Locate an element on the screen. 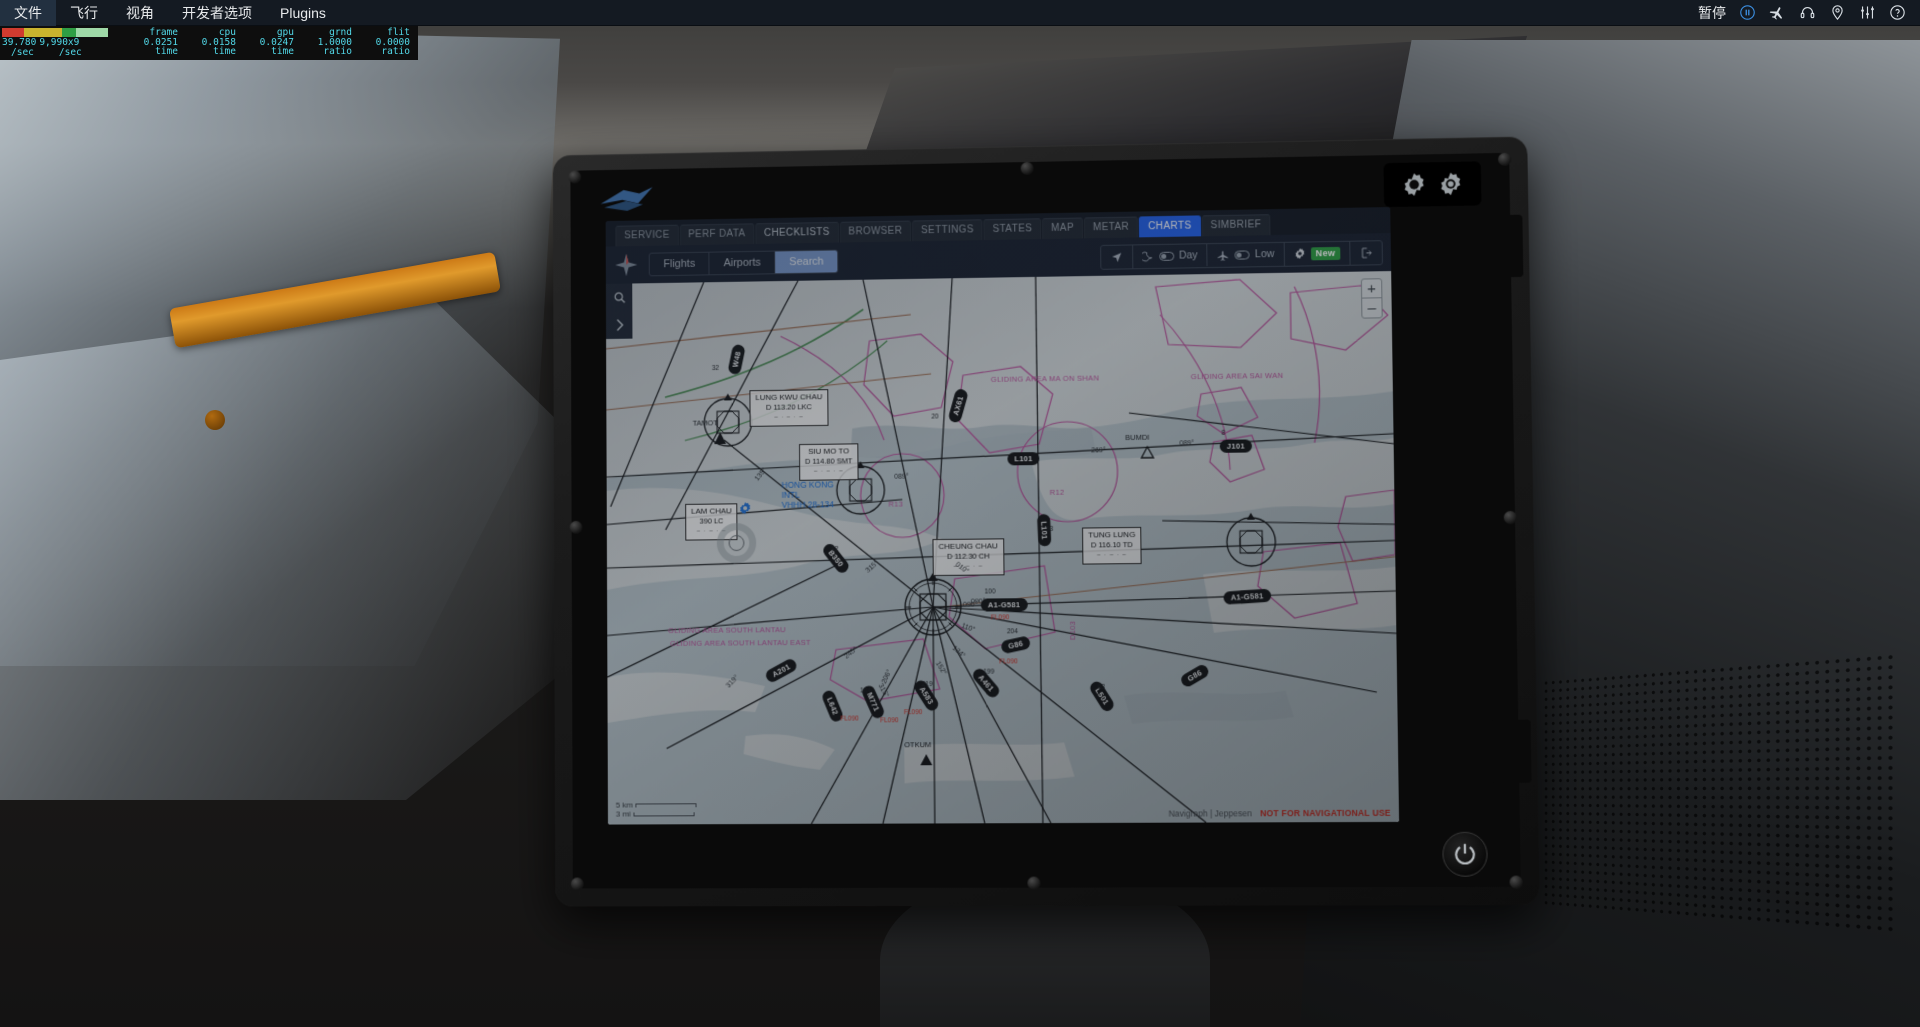  scale-row-mi: 3 mi is located at coordinates (656, 814).